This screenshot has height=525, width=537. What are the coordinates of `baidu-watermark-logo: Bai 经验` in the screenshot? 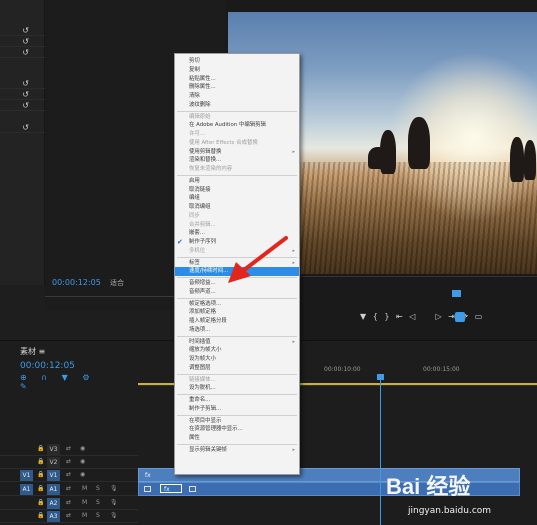 It's located at (428, 486).